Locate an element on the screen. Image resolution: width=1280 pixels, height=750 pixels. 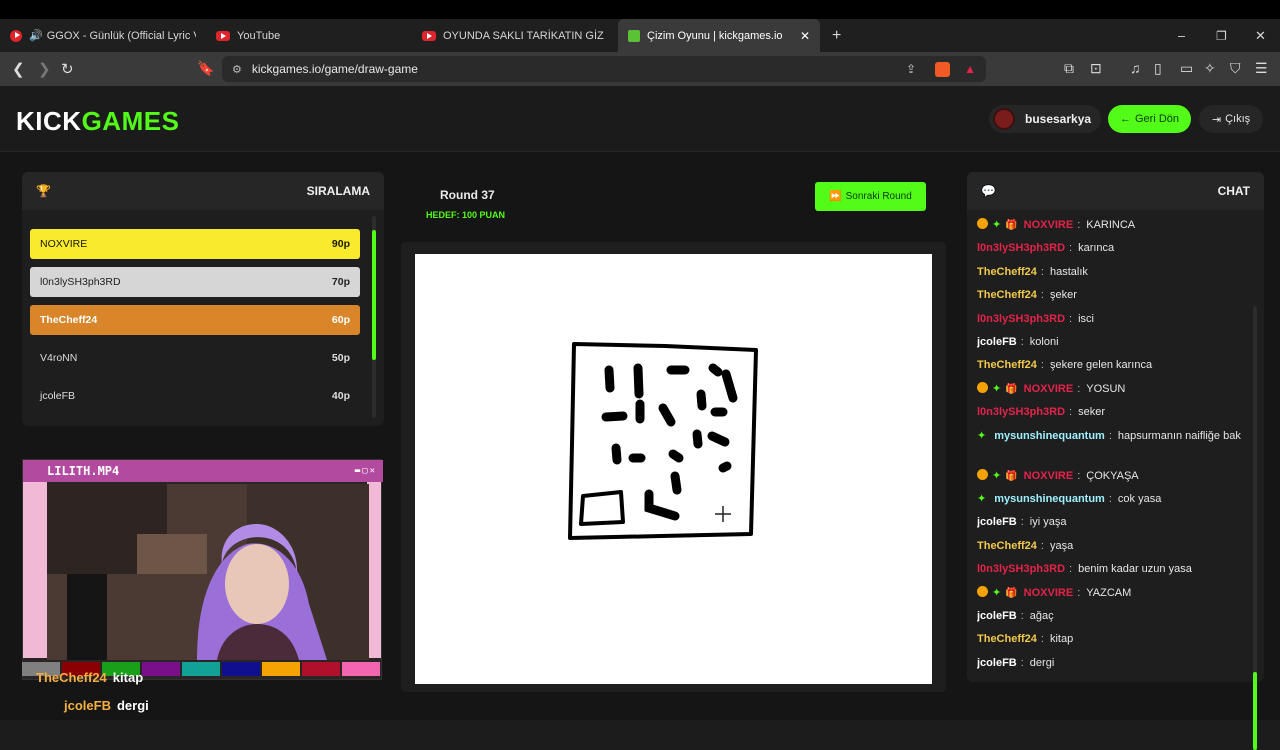
site-settings-icon: ⚙ is located at coordinates (237, 69).